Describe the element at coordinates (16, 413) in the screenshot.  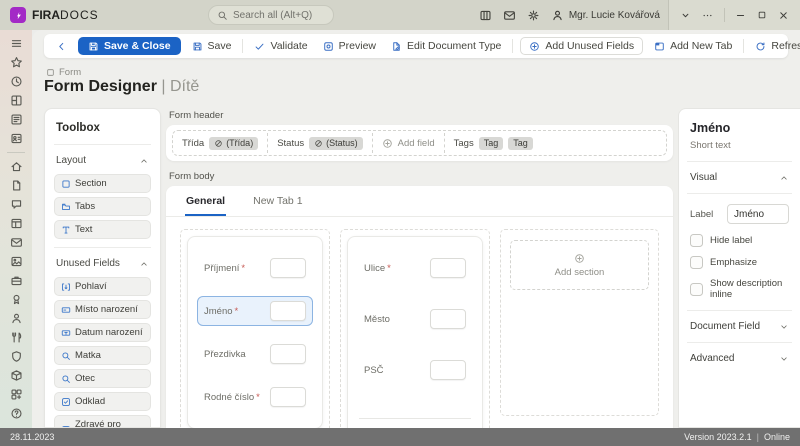
I see `help-icon` at that location.